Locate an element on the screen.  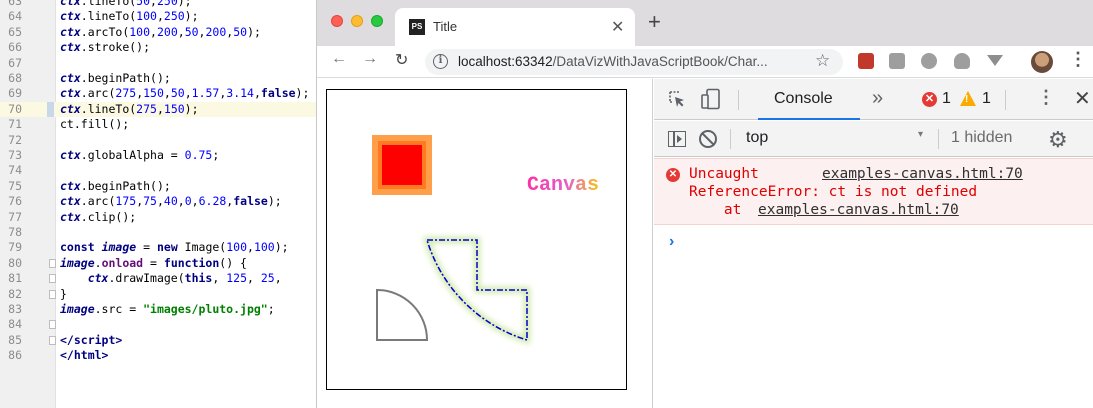
profile-avatar is located at coordinates (1042, 62).